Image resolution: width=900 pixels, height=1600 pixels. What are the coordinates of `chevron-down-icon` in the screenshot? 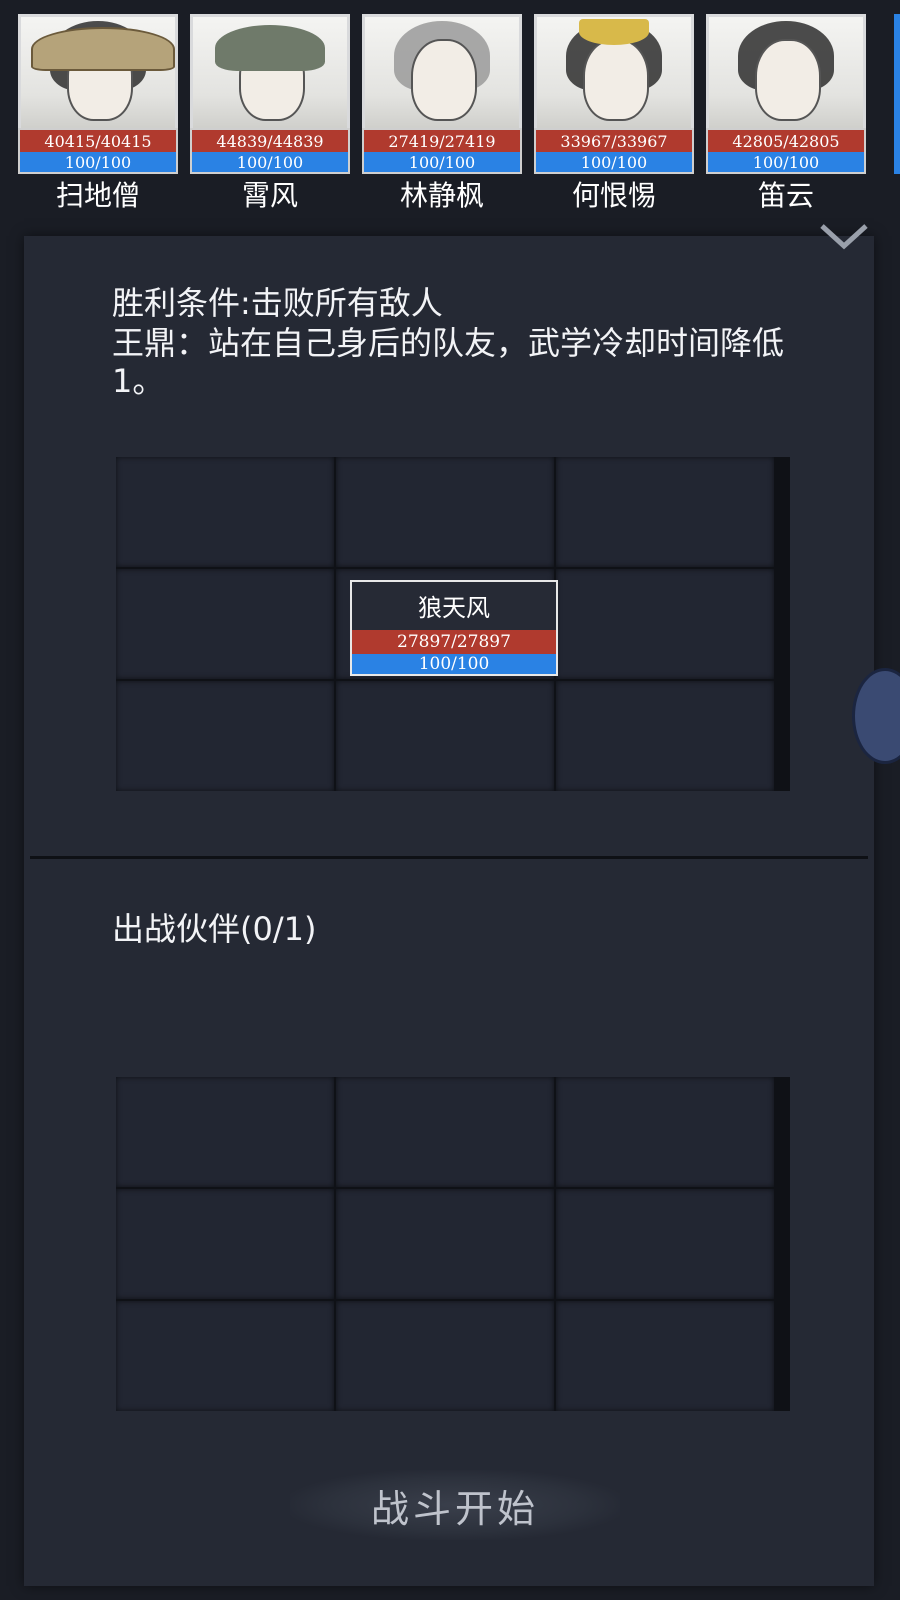 It's located at (844, 237).